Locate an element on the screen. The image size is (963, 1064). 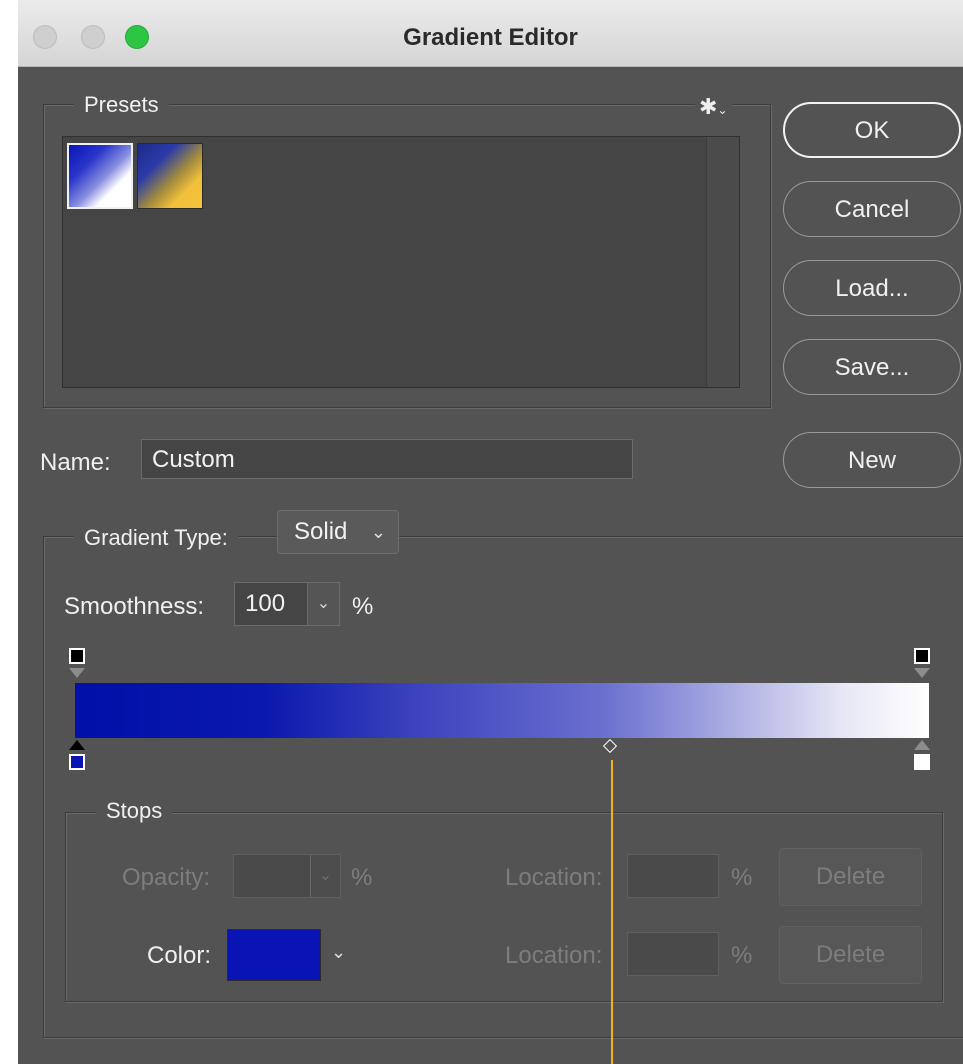
color-chevron-down-icon: ⌄ is located at coordinates (338, 952).